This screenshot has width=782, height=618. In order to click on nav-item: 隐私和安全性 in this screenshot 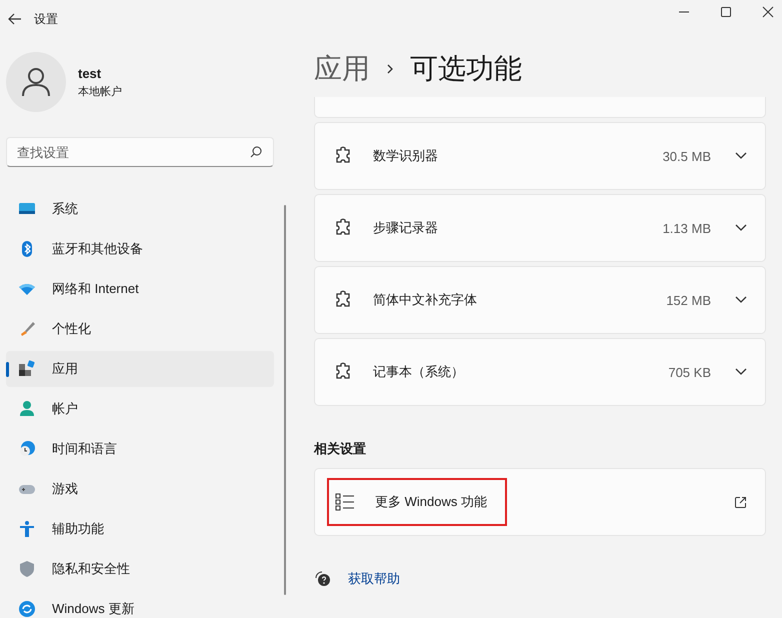, I will do `click(140, 569)`.